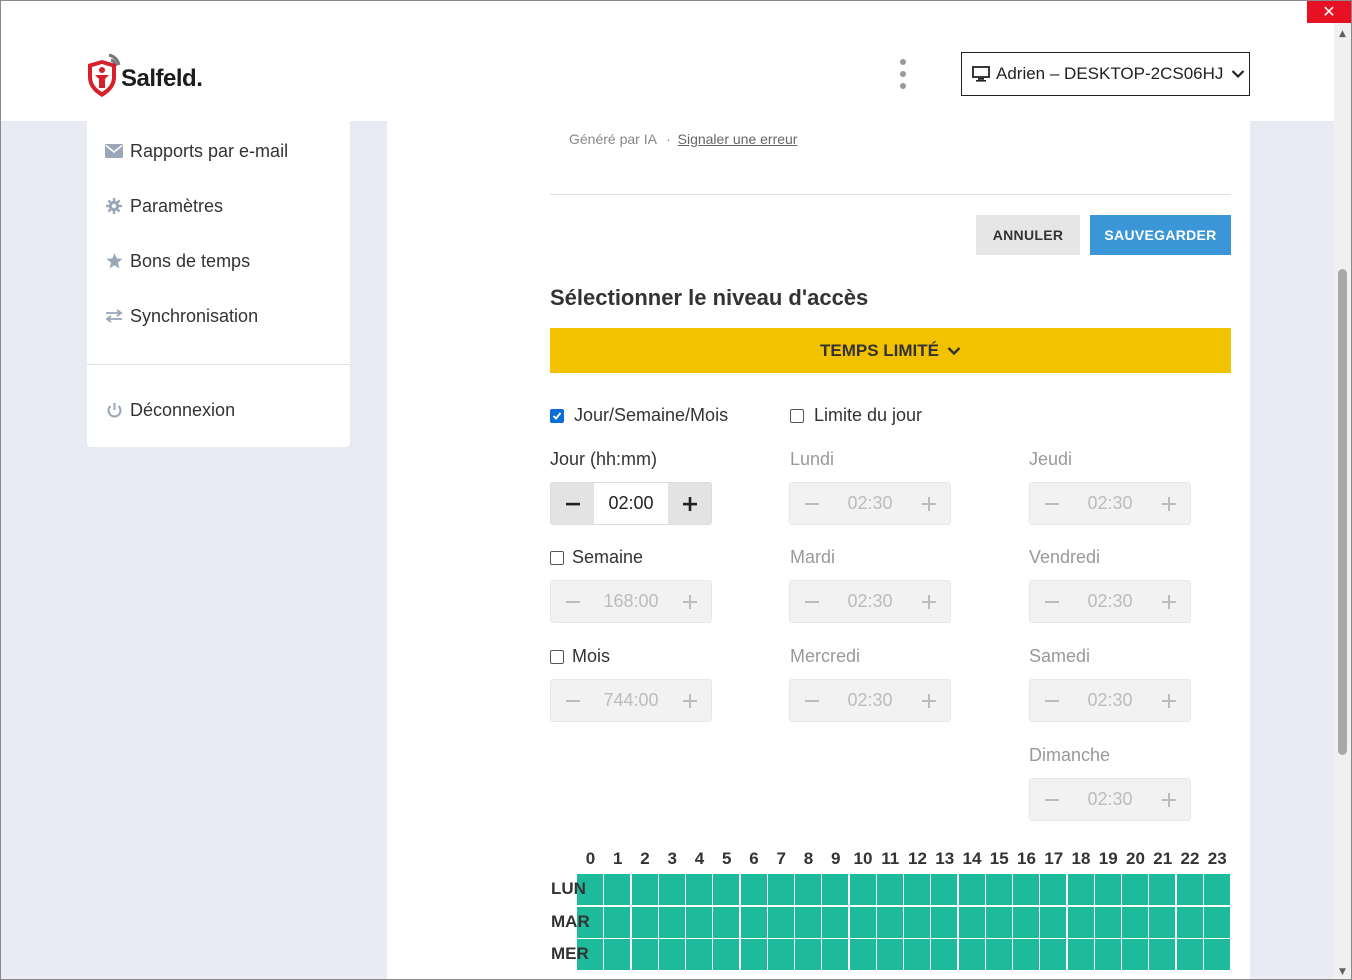  What do you see at coordinates (738, 139) in the screenshot?
I see `report-error-link: Signaler une erreur` at bounding box center [738, 139].